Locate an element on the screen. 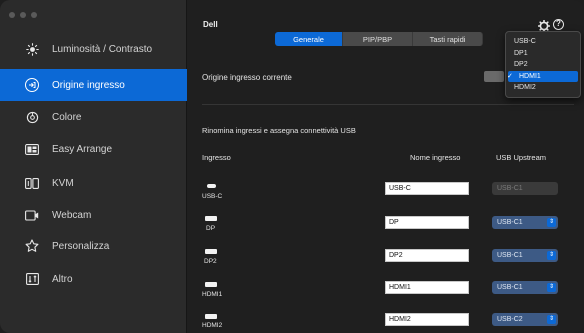  usb-c-port-icon is located at coordinates (211, 186).